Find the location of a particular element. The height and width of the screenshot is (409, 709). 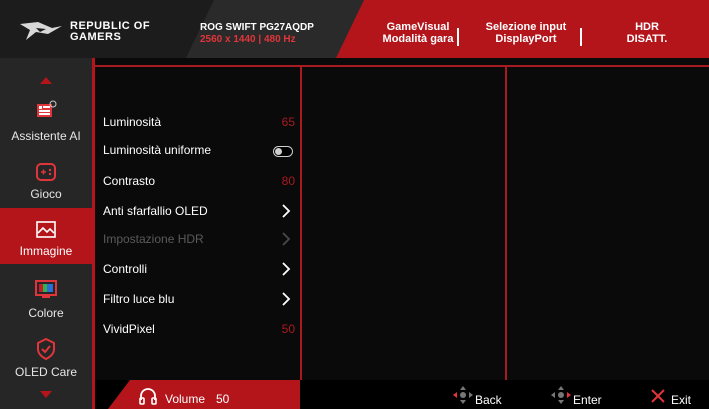

menu-item-anti-sfarfallio: Anti sfarfallio OLED is located at coordinates (199, 212).